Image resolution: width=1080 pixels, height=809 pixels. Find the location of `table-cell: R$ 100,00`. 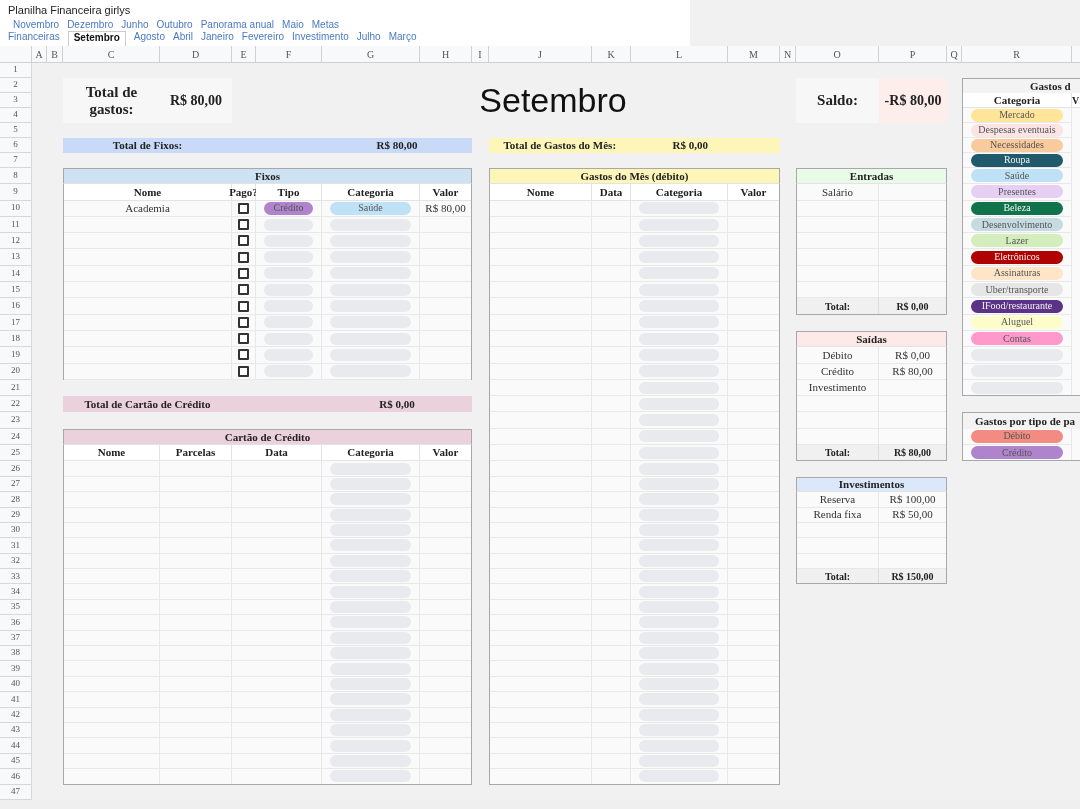

table-cell: R$ 100,00 is located at coordinates (912, 500).